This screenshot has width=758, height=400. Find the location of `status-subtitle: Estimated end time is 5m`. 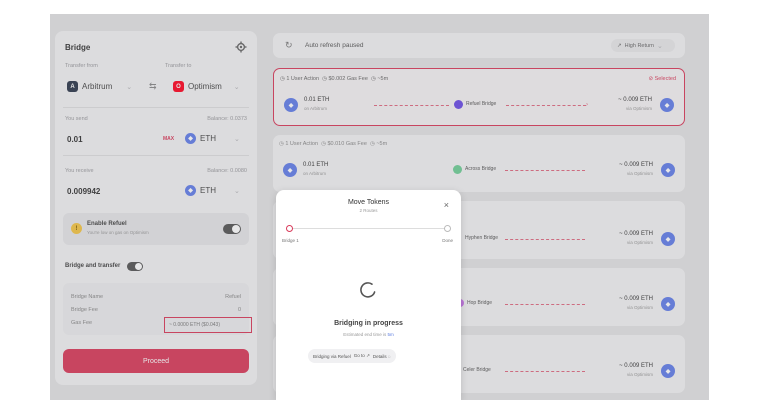

status-subtitle: Estimated end time is 5m is located at coordinates (368, 334).